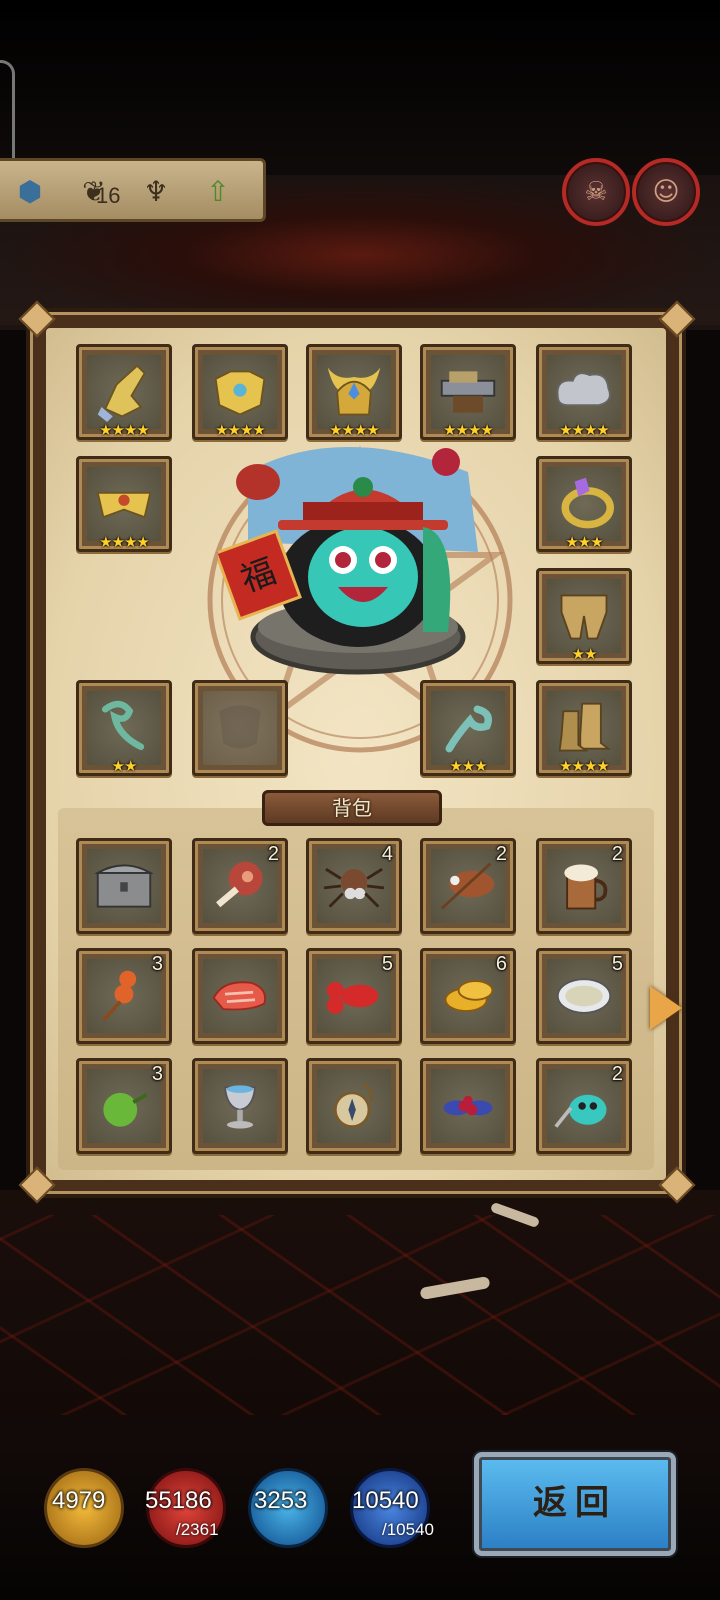 The height and width of the screenshot is (1600, 720). Describe the element at coordinates (385, 1500) in the screenshot. I see `mana-value: 10540` at that location.